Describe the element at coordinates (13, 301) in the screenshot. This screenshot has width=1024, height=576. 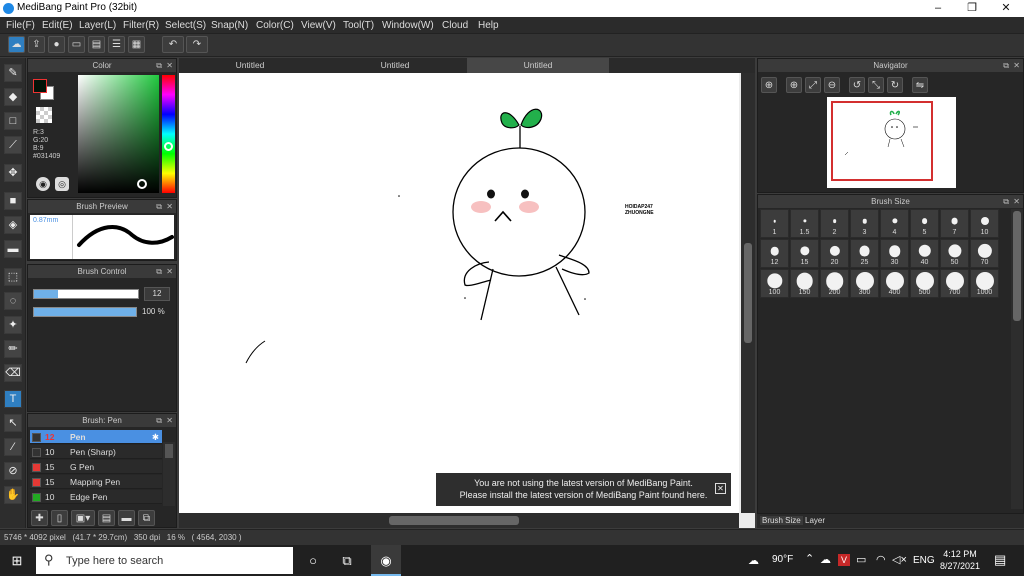
I see `lasso-tool-icon: ◌` at that location.